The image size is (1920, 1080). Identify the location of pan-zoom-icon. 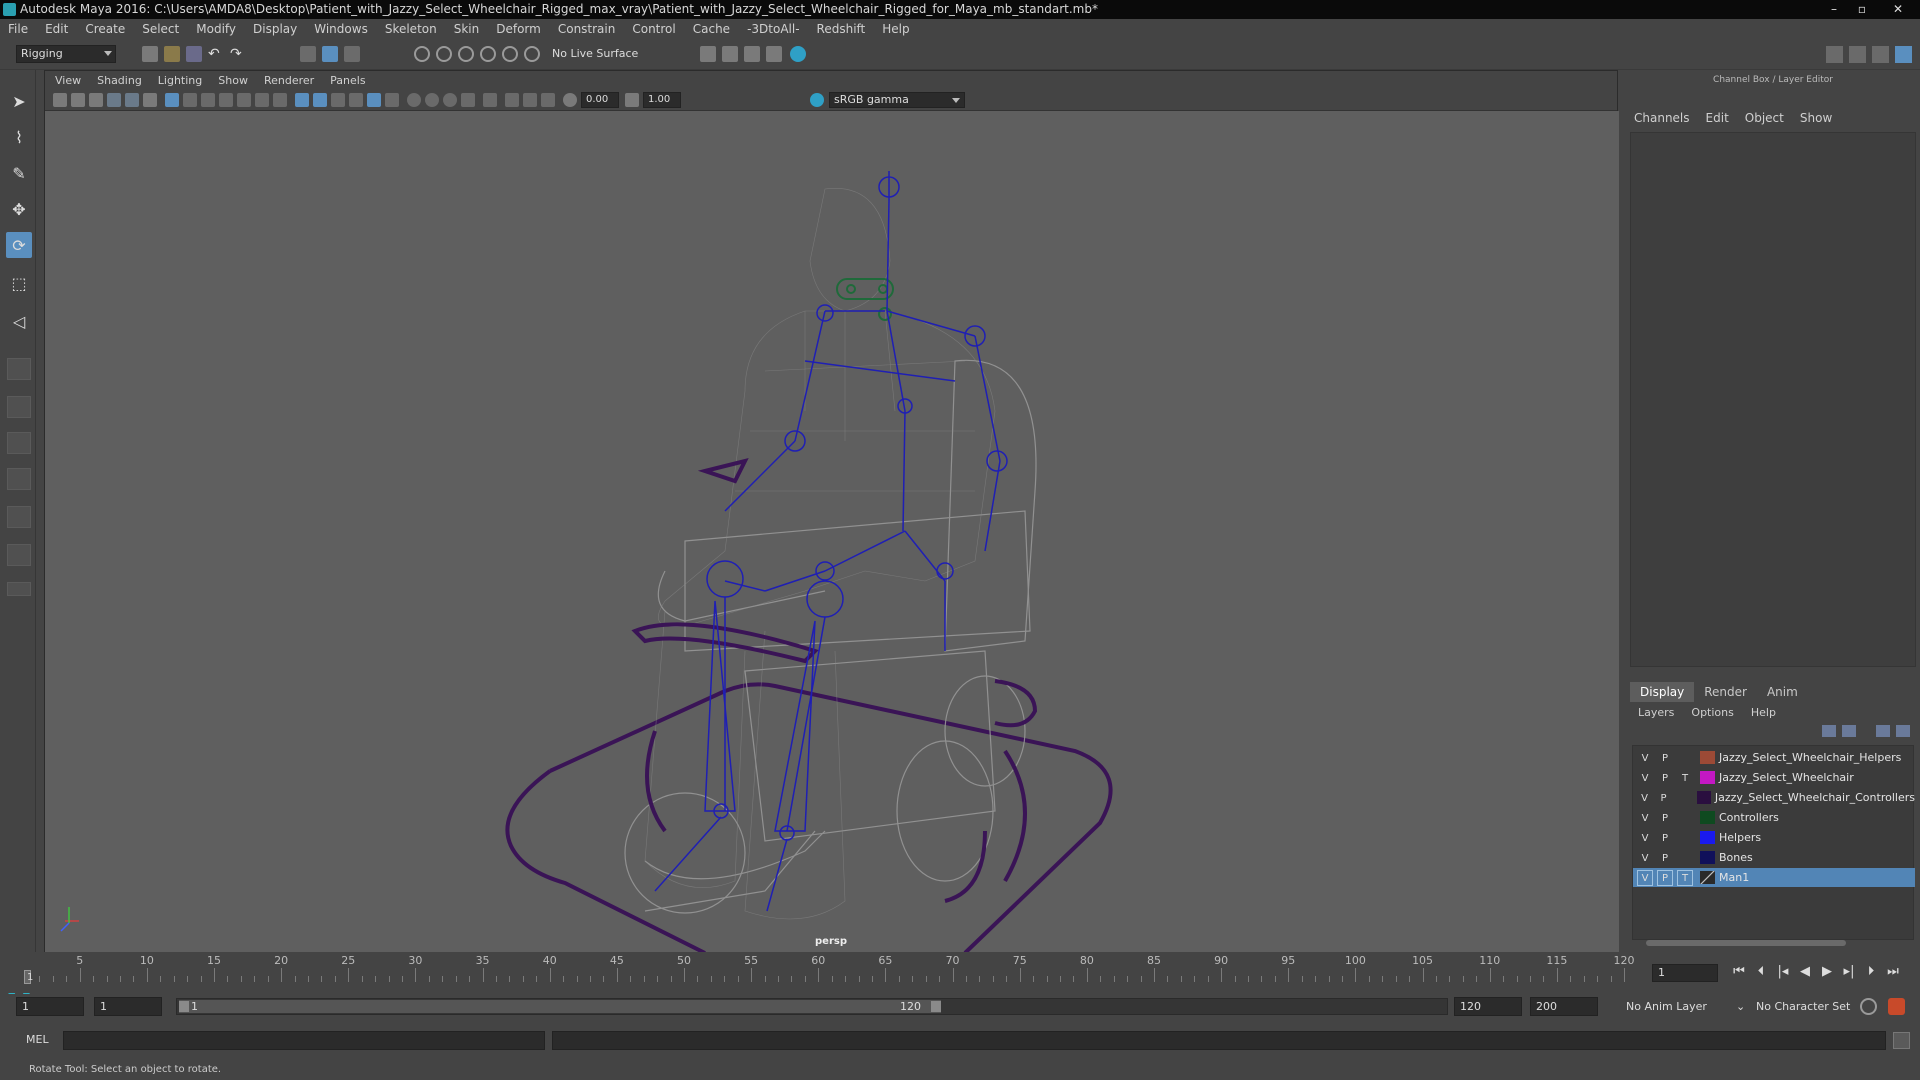
(150, 100).